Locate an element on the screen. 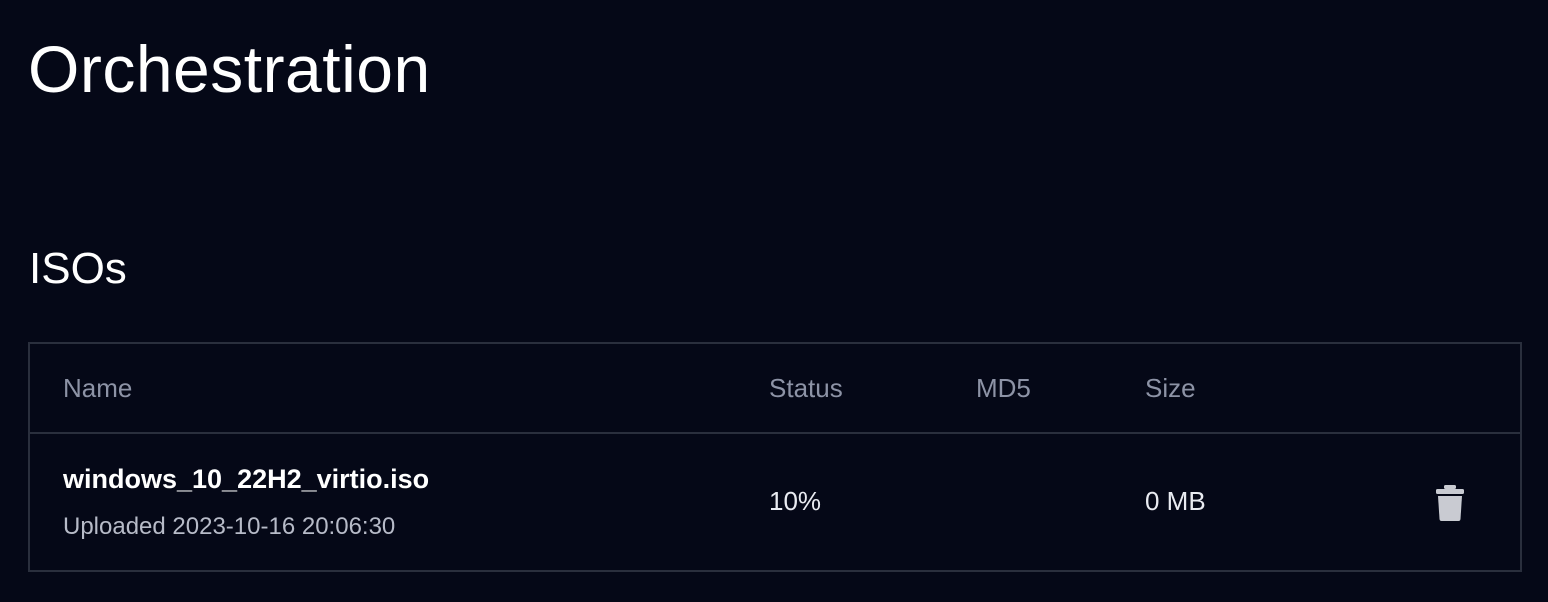  column-header-status: Status is located at coordinates (806, 388).